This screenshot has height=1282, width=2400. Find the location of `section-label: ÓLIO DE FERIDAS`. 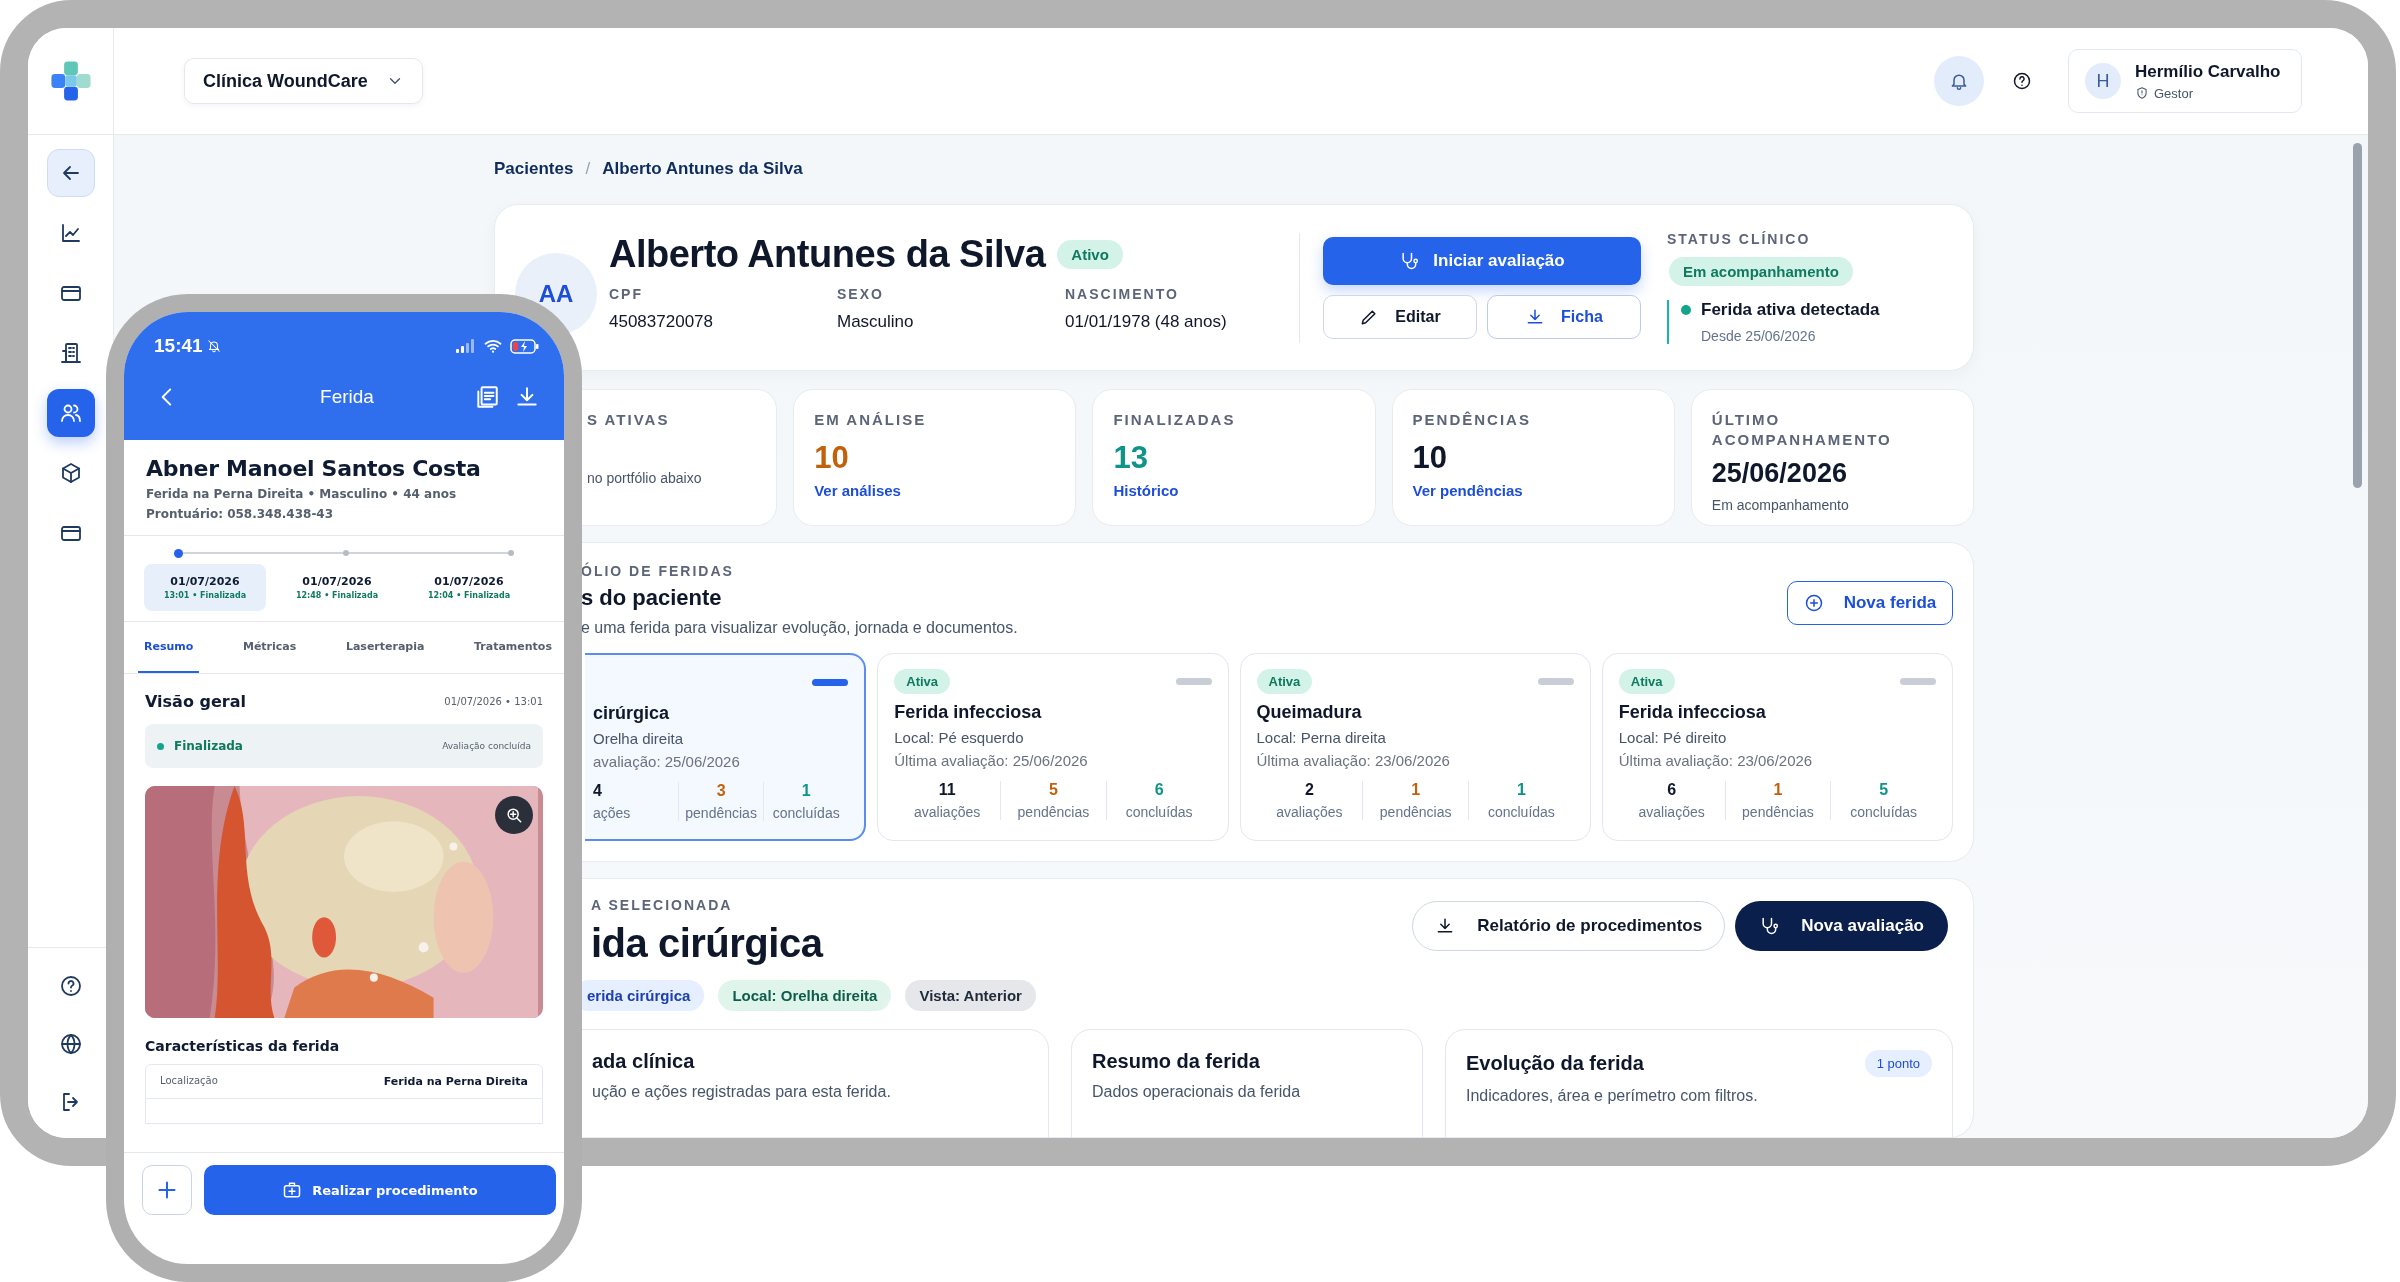

section-label: ÓLIO DE FERIDAS is located at coordinates (658, 571).